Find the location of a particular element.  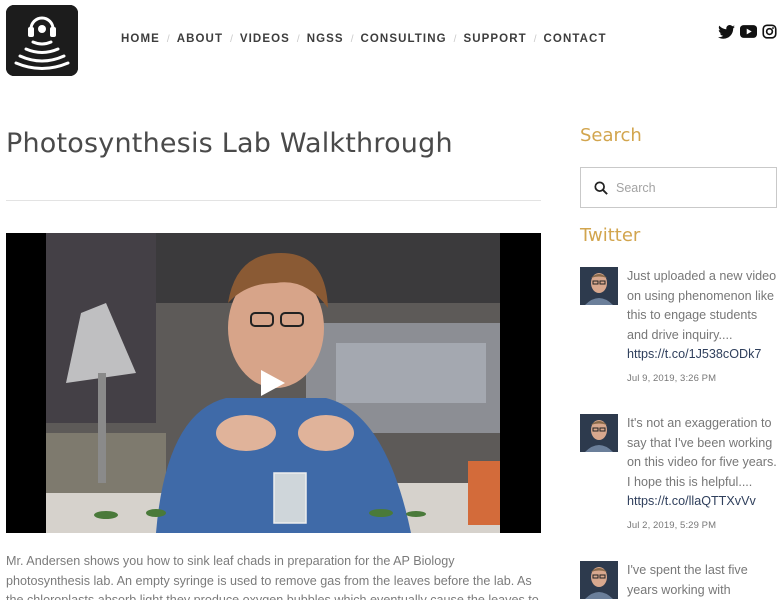

play-icon is located at coordinates (273, 383).